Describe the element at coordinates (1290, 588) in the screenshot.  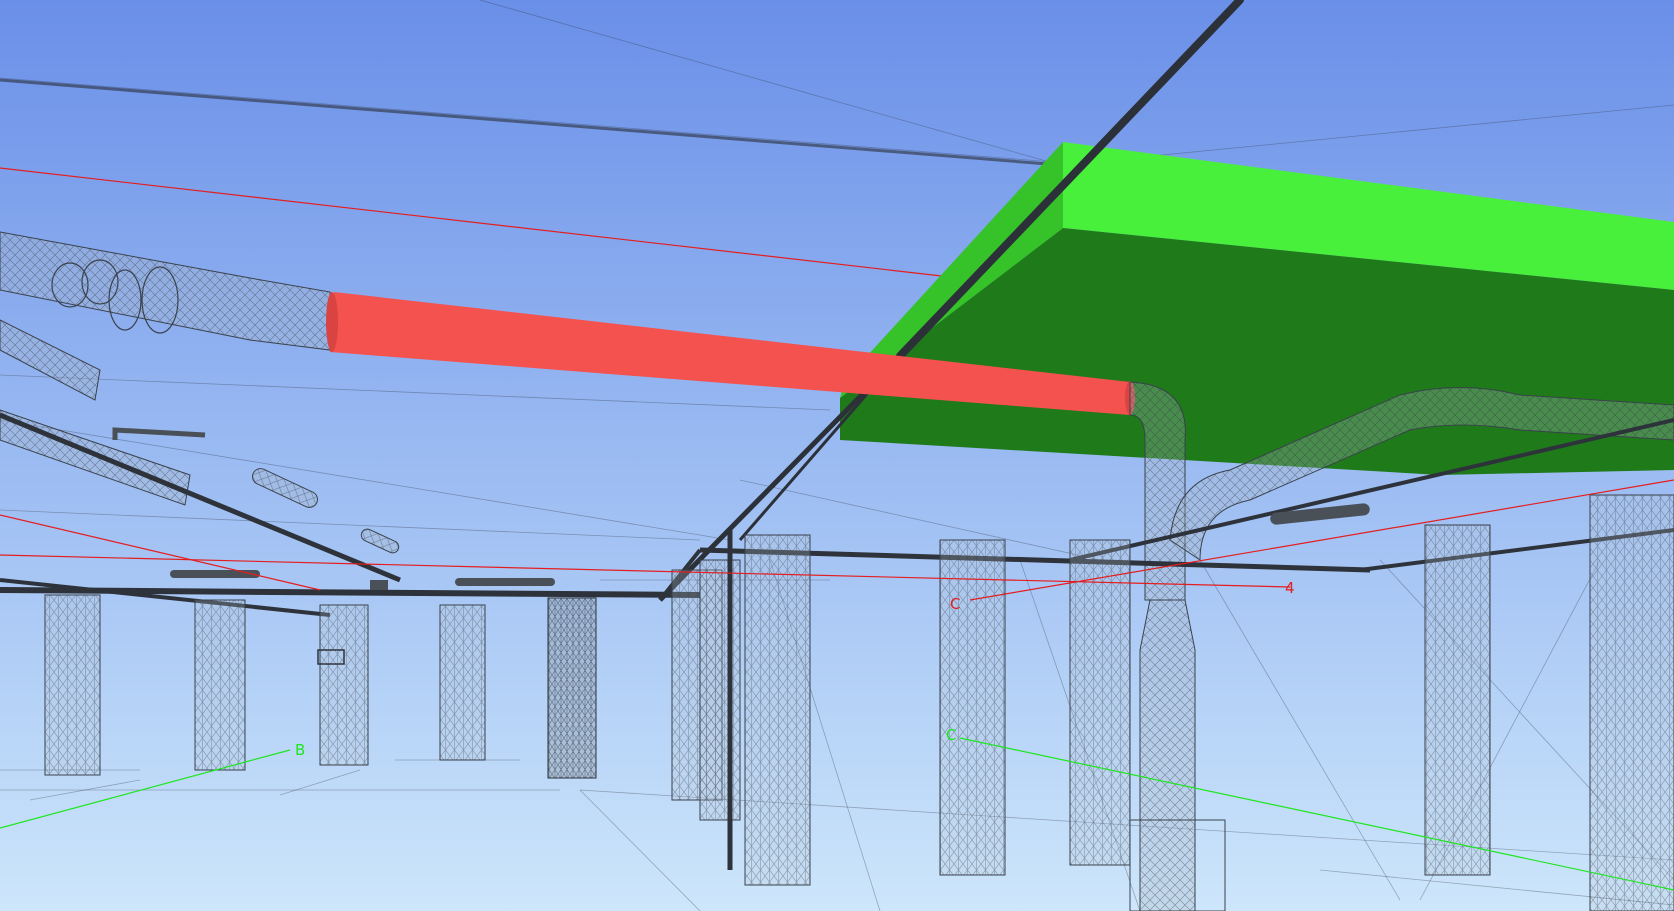
I see `grid-label-red-4: 4` at that location.